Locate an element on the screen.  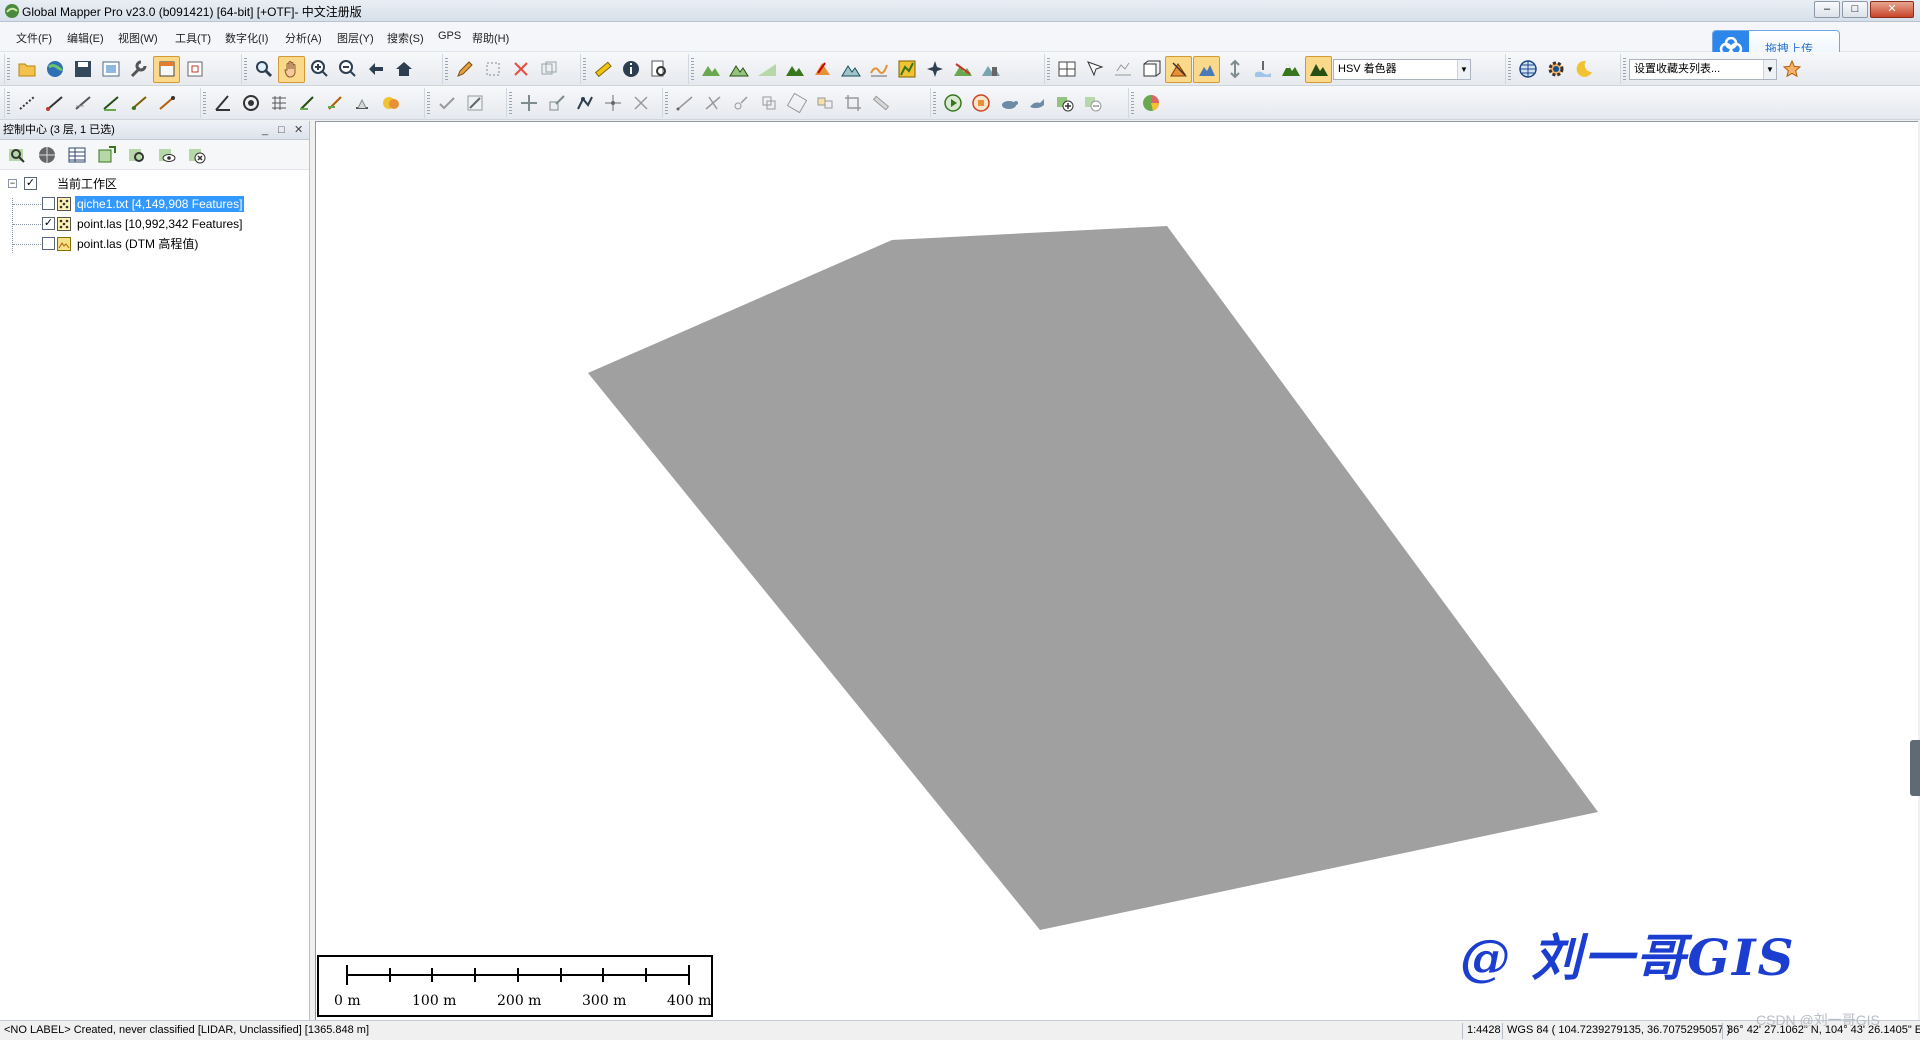
save-icon is located at coordinates (82, 69).